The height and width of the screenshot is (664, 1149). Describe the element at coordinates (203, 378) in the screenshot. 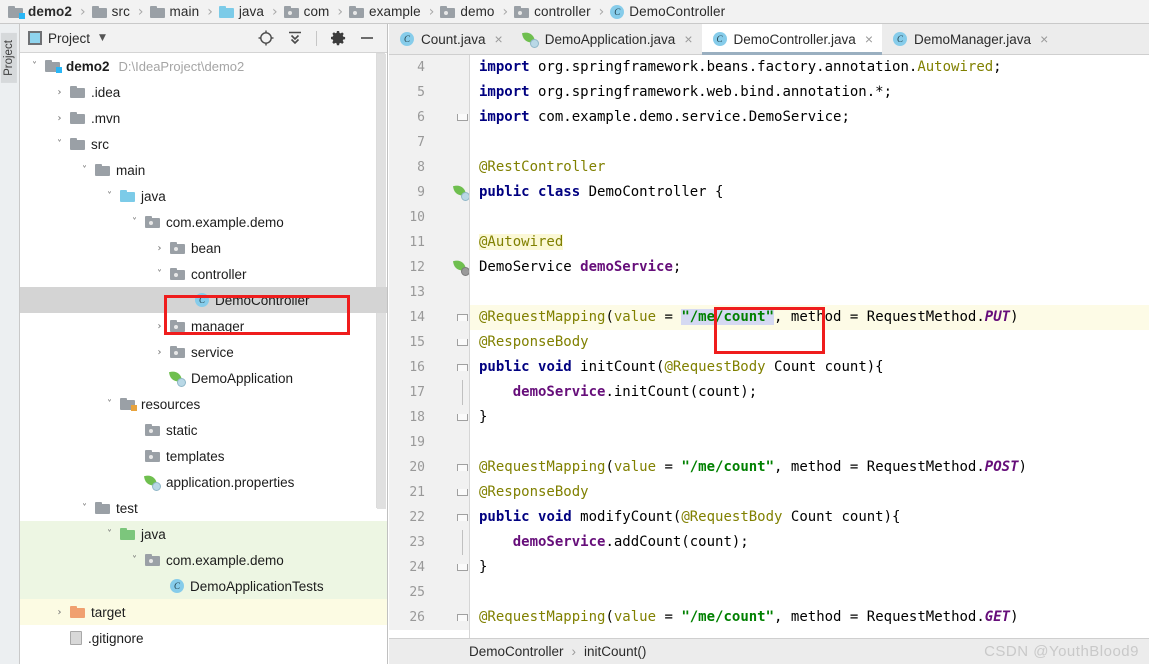

I see `tree-item-demoapplication: DemoApplication` at that location.